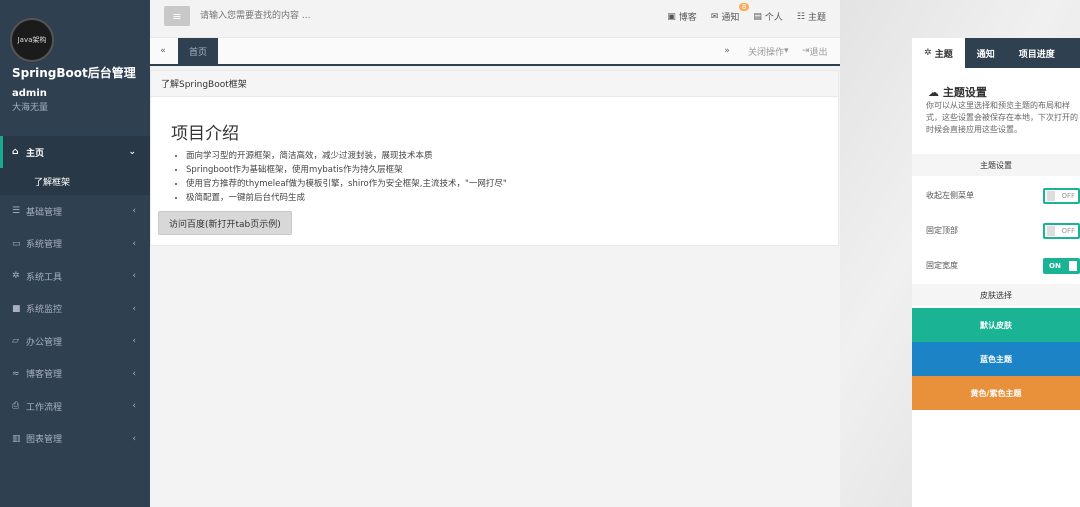  I want to click on sidebar-item-tools: ✲ 系统工具 ‹, so click(75, 276).